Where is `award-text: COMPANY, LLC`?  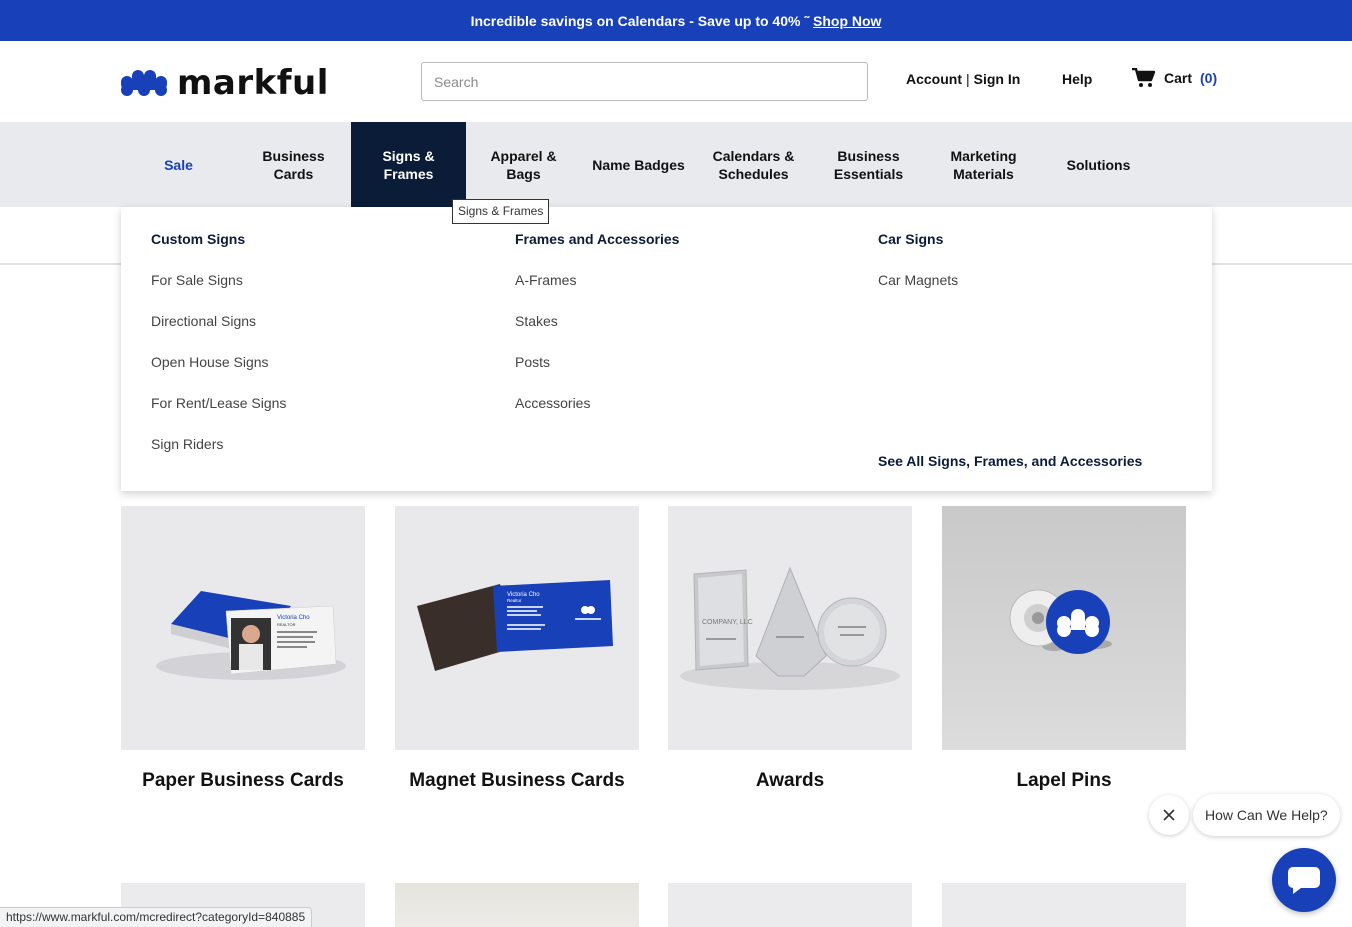
award-text: COMPANY, LLC is located at coordinates (727, 622).